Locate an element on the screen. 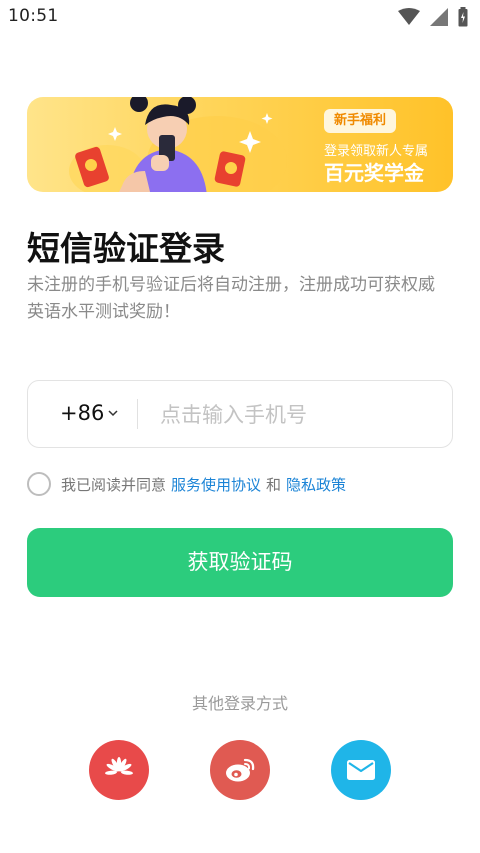  status-icons is located at coordinates (433, 17).